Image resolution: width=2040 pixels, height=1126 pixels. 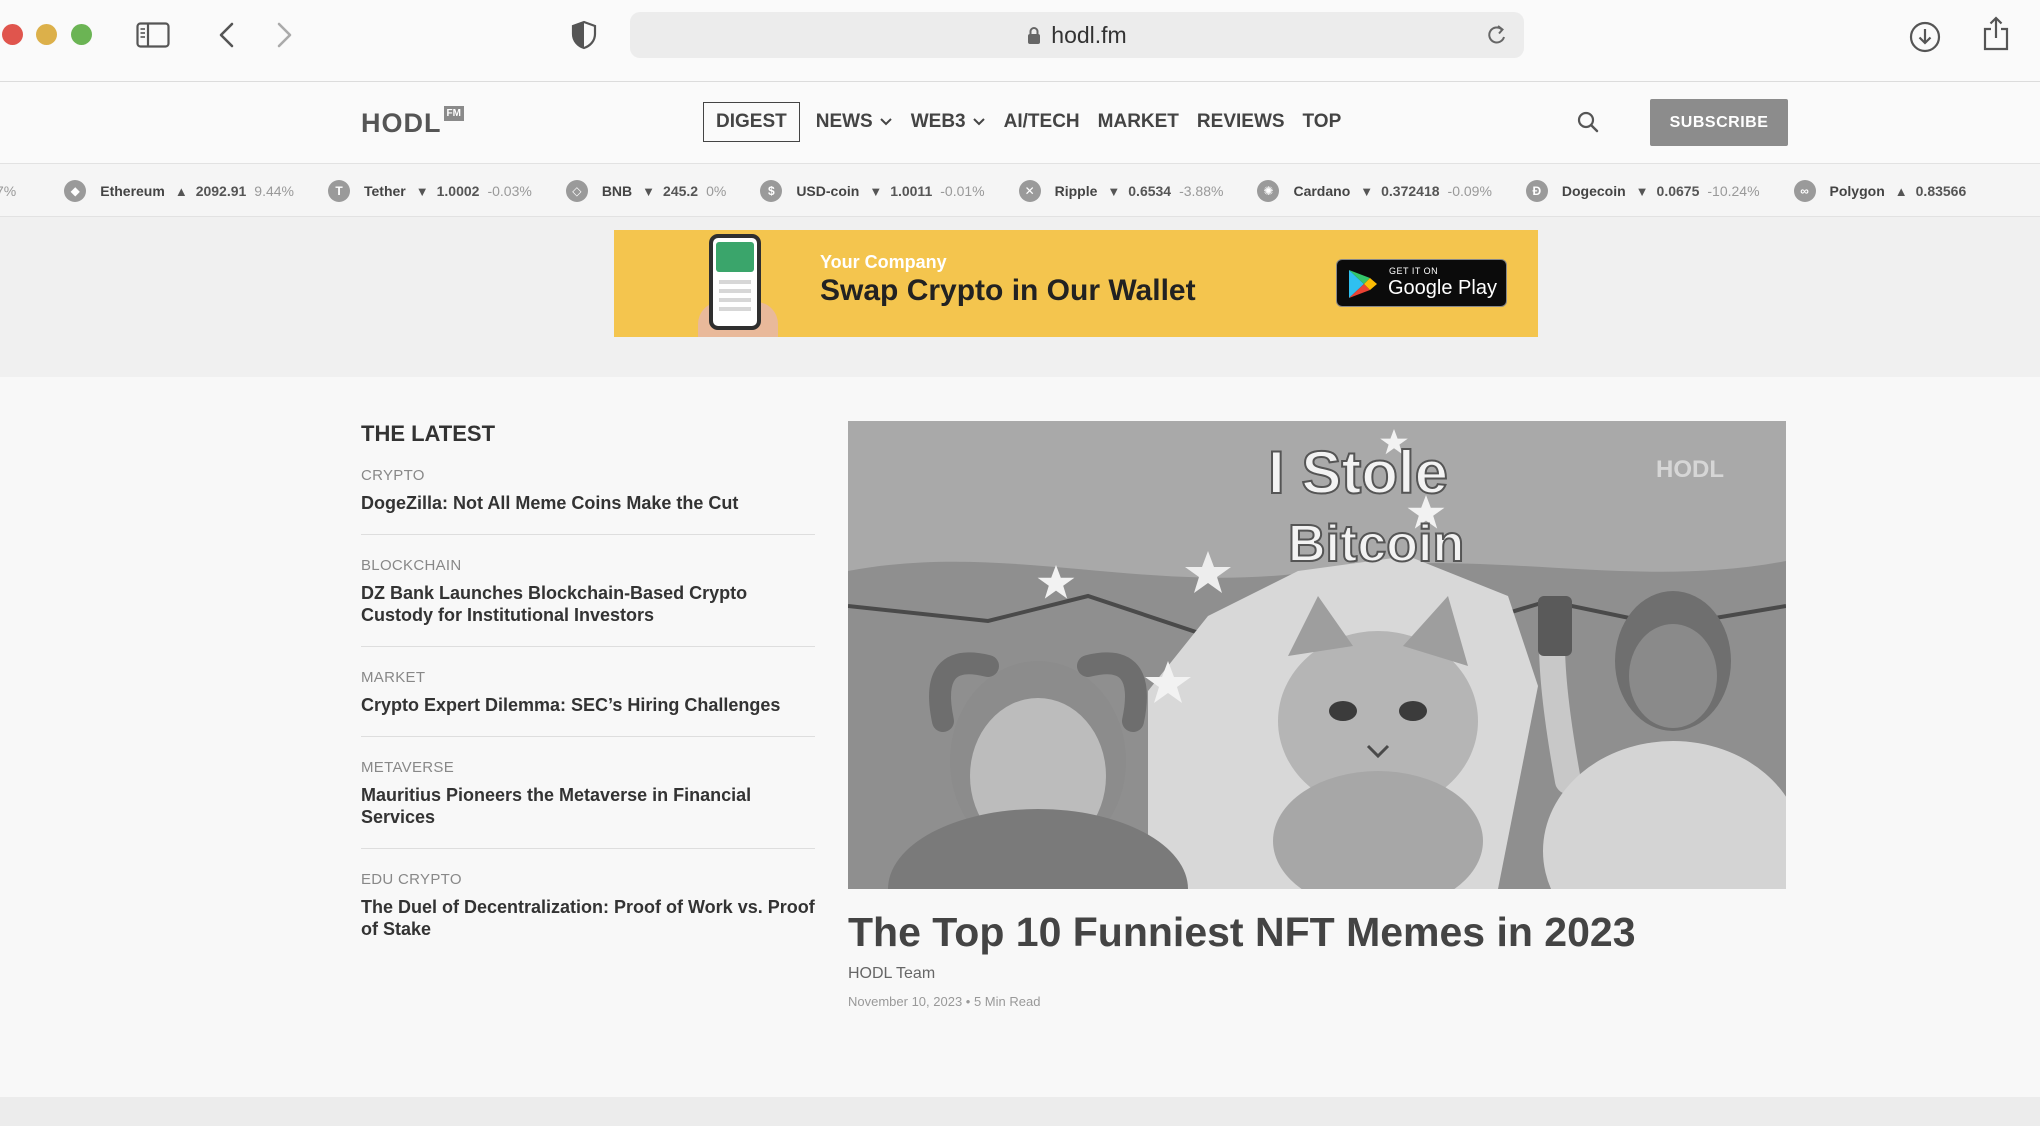 I want to click on latest-category: EDU CRYPTO, so click(x=588, y=879).